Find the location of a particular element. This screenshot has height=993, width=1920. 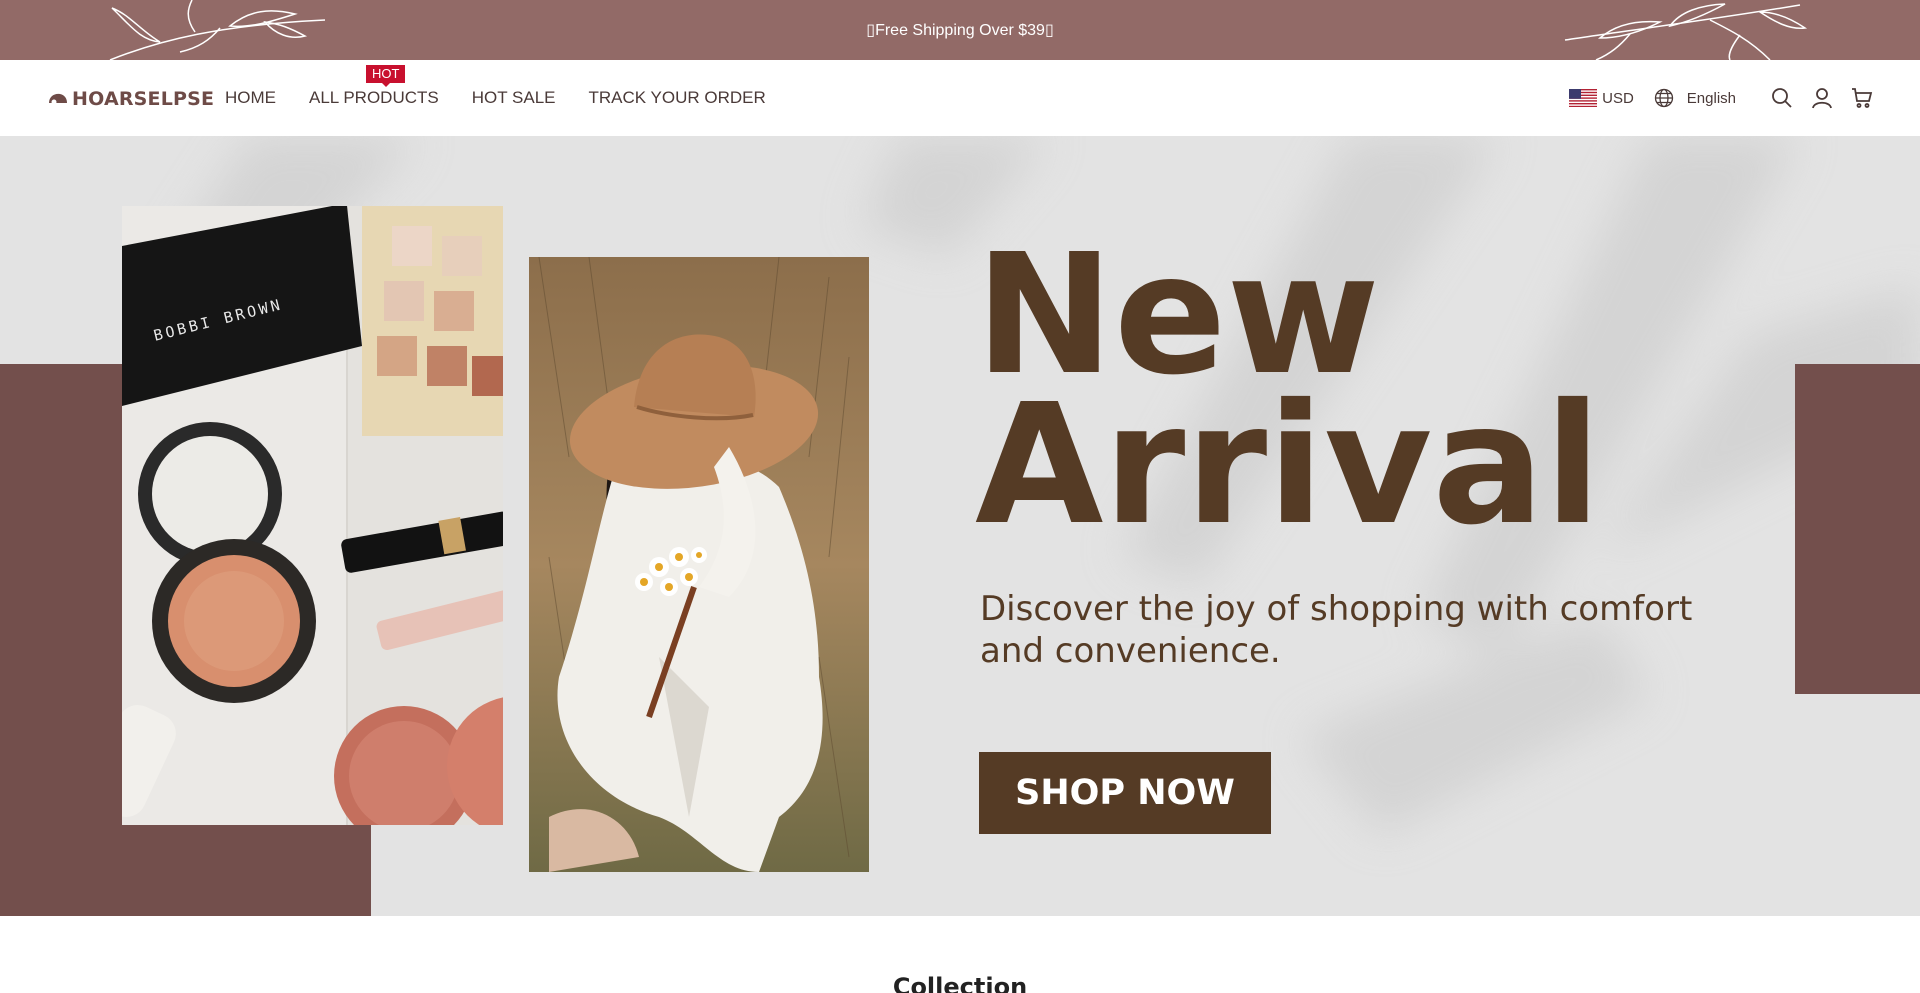

brand-logo: HOARSELPSE is located at coordinates (130, 99).